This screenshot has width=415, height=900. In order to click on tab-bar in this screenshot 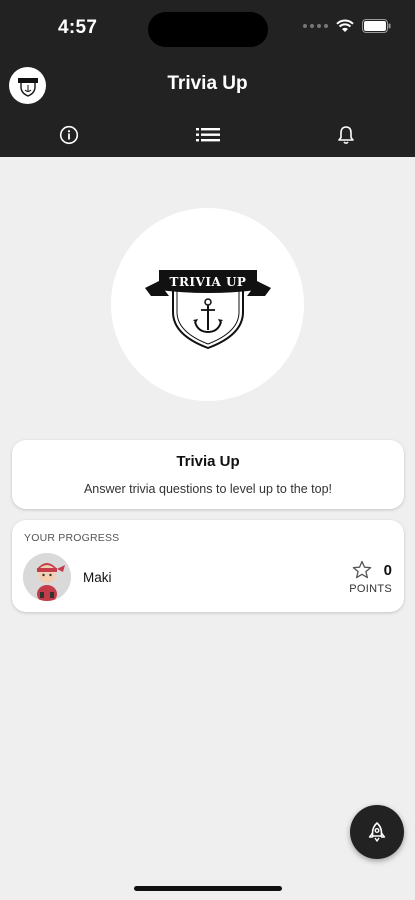, I will do `click(207, 134)`.